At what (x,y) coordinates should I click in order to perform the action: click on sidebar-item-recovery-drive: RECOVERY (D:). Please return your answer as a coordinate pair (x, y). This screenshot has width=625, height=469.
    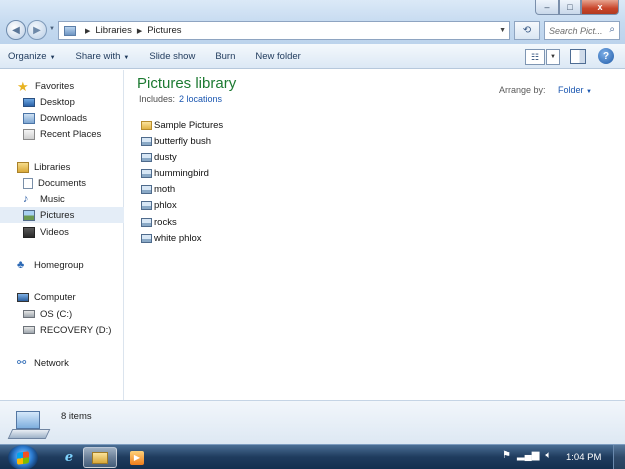
    Looking at the image, I should click on (62, 330).